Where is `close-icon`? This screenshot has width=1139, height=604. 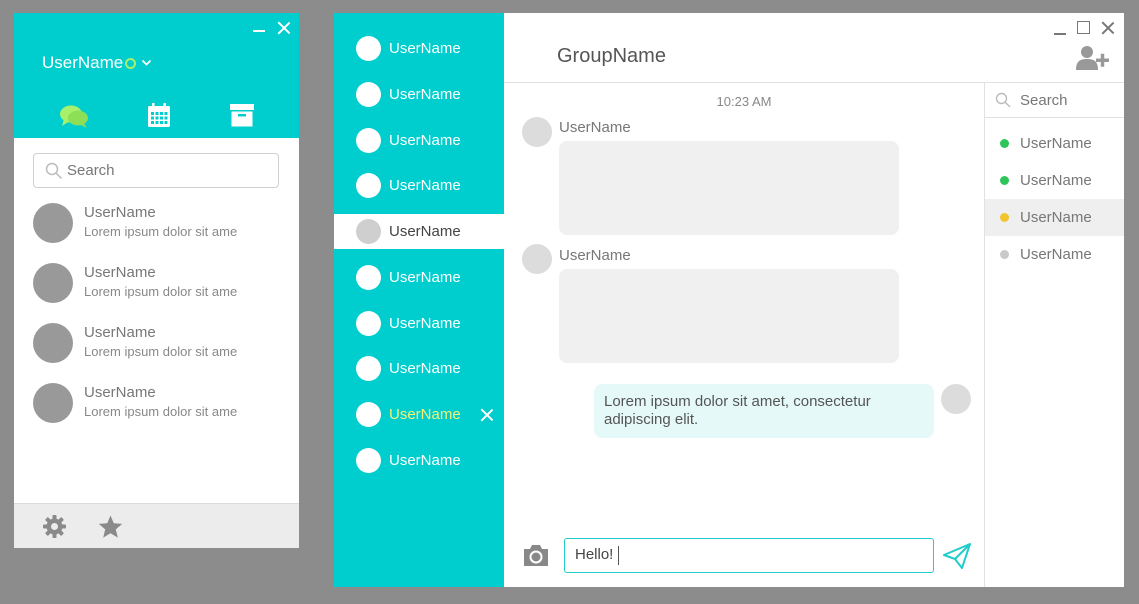 close-icon is located at coordinates (486, 414).